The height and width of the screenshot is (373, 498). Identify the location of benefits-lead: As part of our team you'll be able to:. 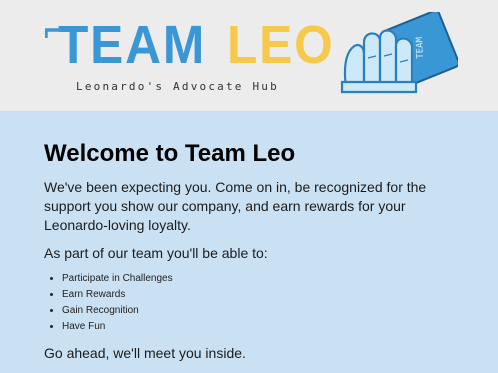
(156, 253).